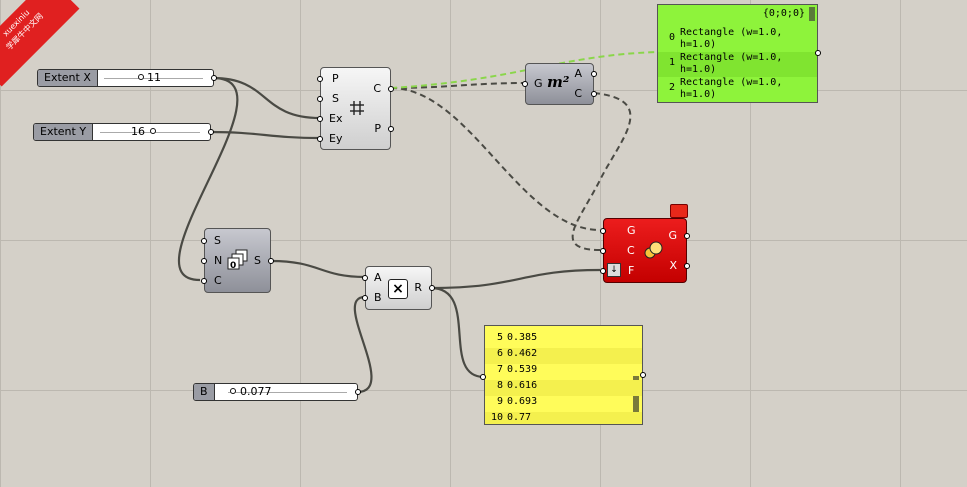 This screenshot has width=967, height=487. Describe the element at coordinates (522, 353) in the screenshot. I see `row-value: 0.462` at that location.